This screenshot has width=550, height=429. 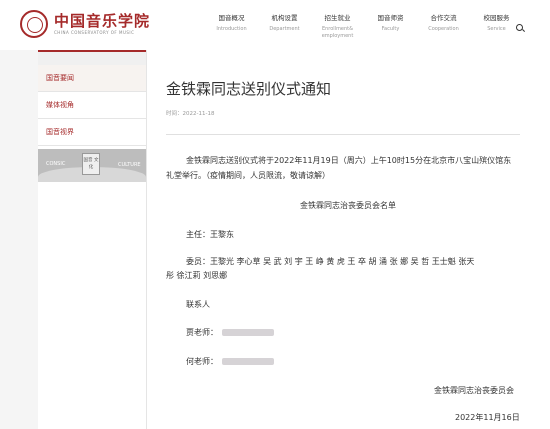 What do you see at coordinates (231, 18) in the screenshot?
I see `nav-label-cn: 国音概况` at bounding box center [231, 18].